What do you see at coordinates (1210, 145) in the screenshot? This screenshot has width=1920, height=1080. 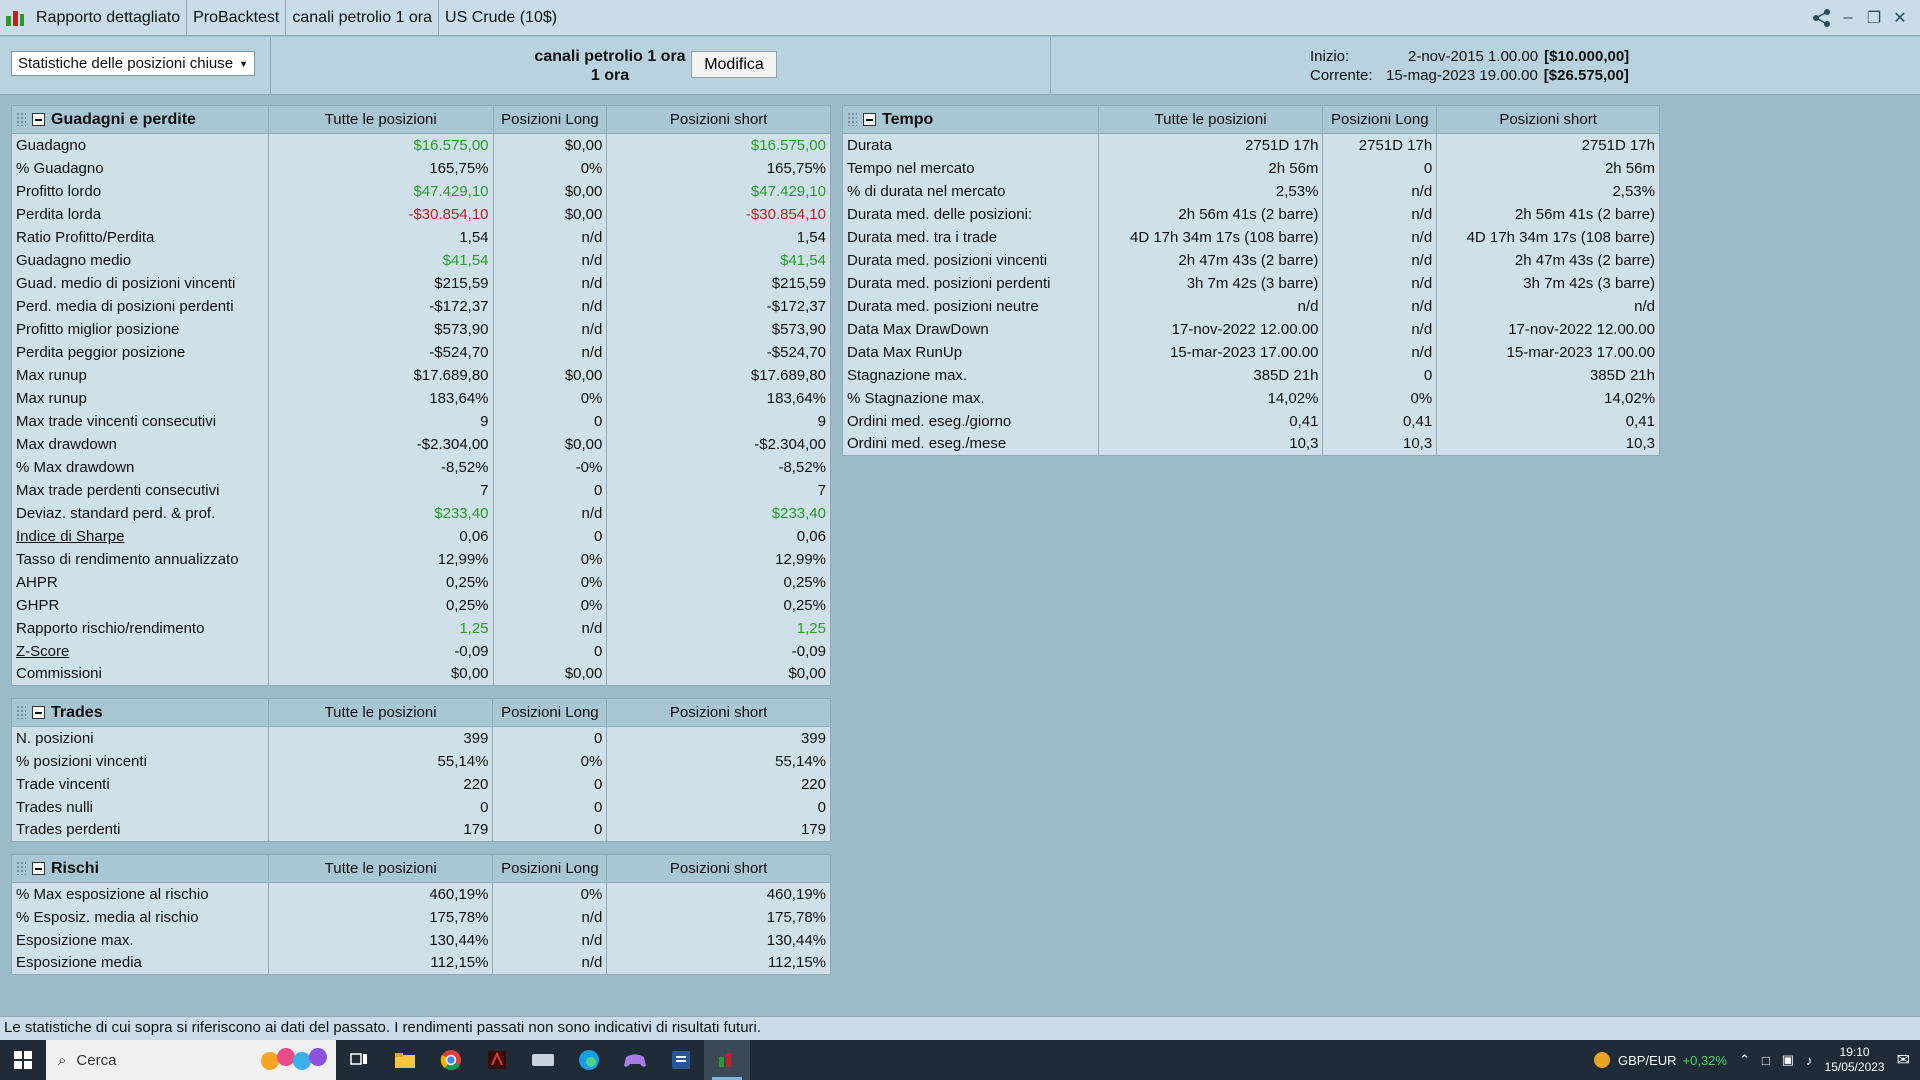 I see `value-all-positions: 2751D 17h` at bounding box center [1210, 145].